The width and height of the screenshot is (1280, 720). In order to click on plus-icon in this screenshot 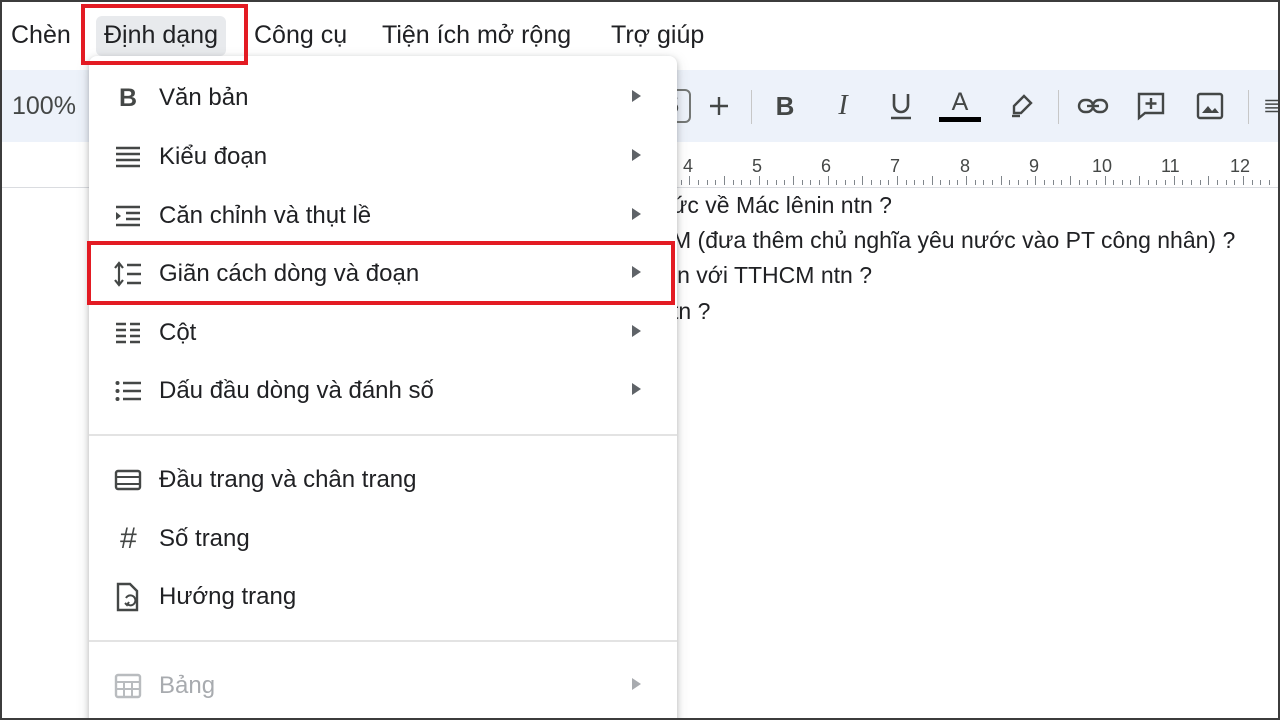, I will do `click(719, 106)`.